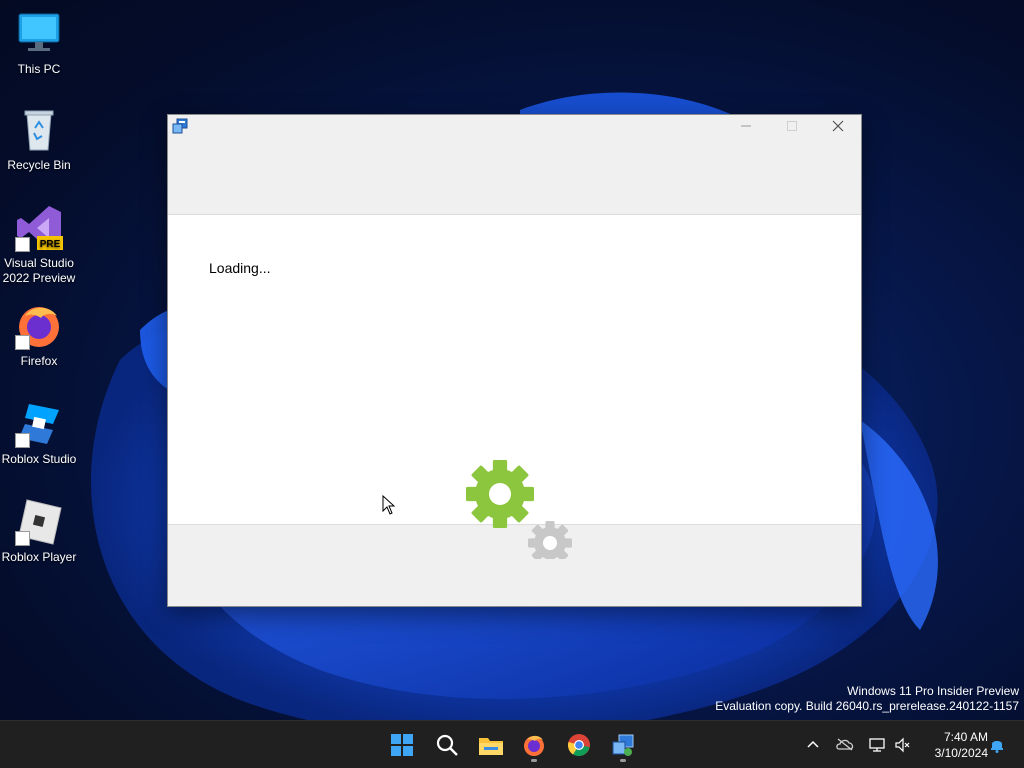  I want to click on show-hidden-icons-button, so click(813, 746).